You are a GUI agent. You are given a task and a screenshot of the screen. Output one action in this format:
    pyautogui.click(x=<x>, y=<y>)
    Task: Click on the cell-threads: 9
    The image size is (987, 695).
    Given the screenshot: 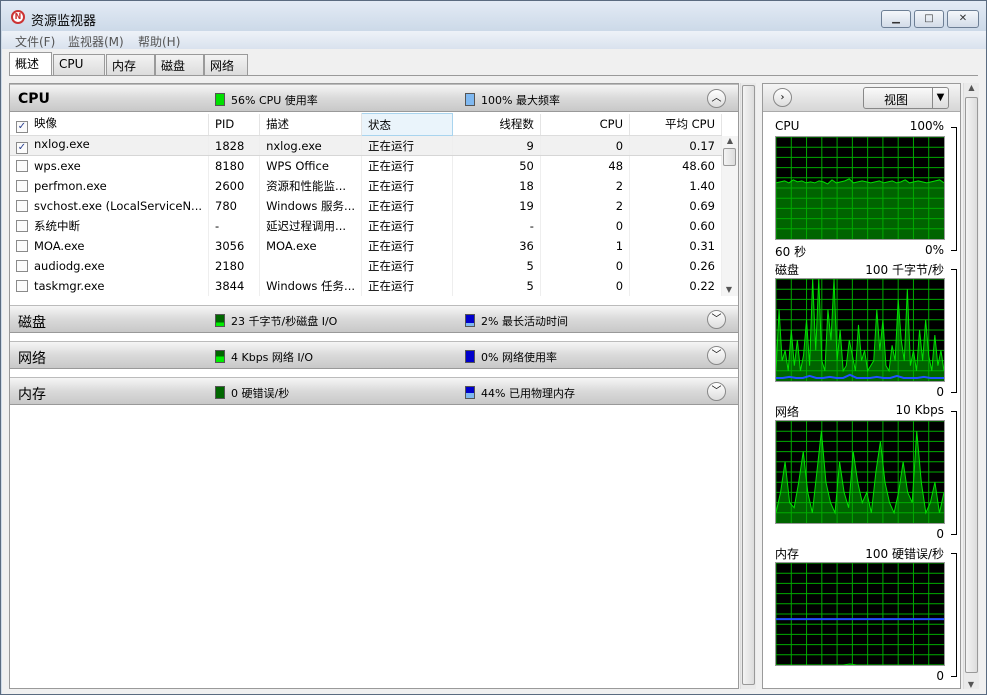 What is the action you would take?
    pyautogui.click(x=496, y=145)
    